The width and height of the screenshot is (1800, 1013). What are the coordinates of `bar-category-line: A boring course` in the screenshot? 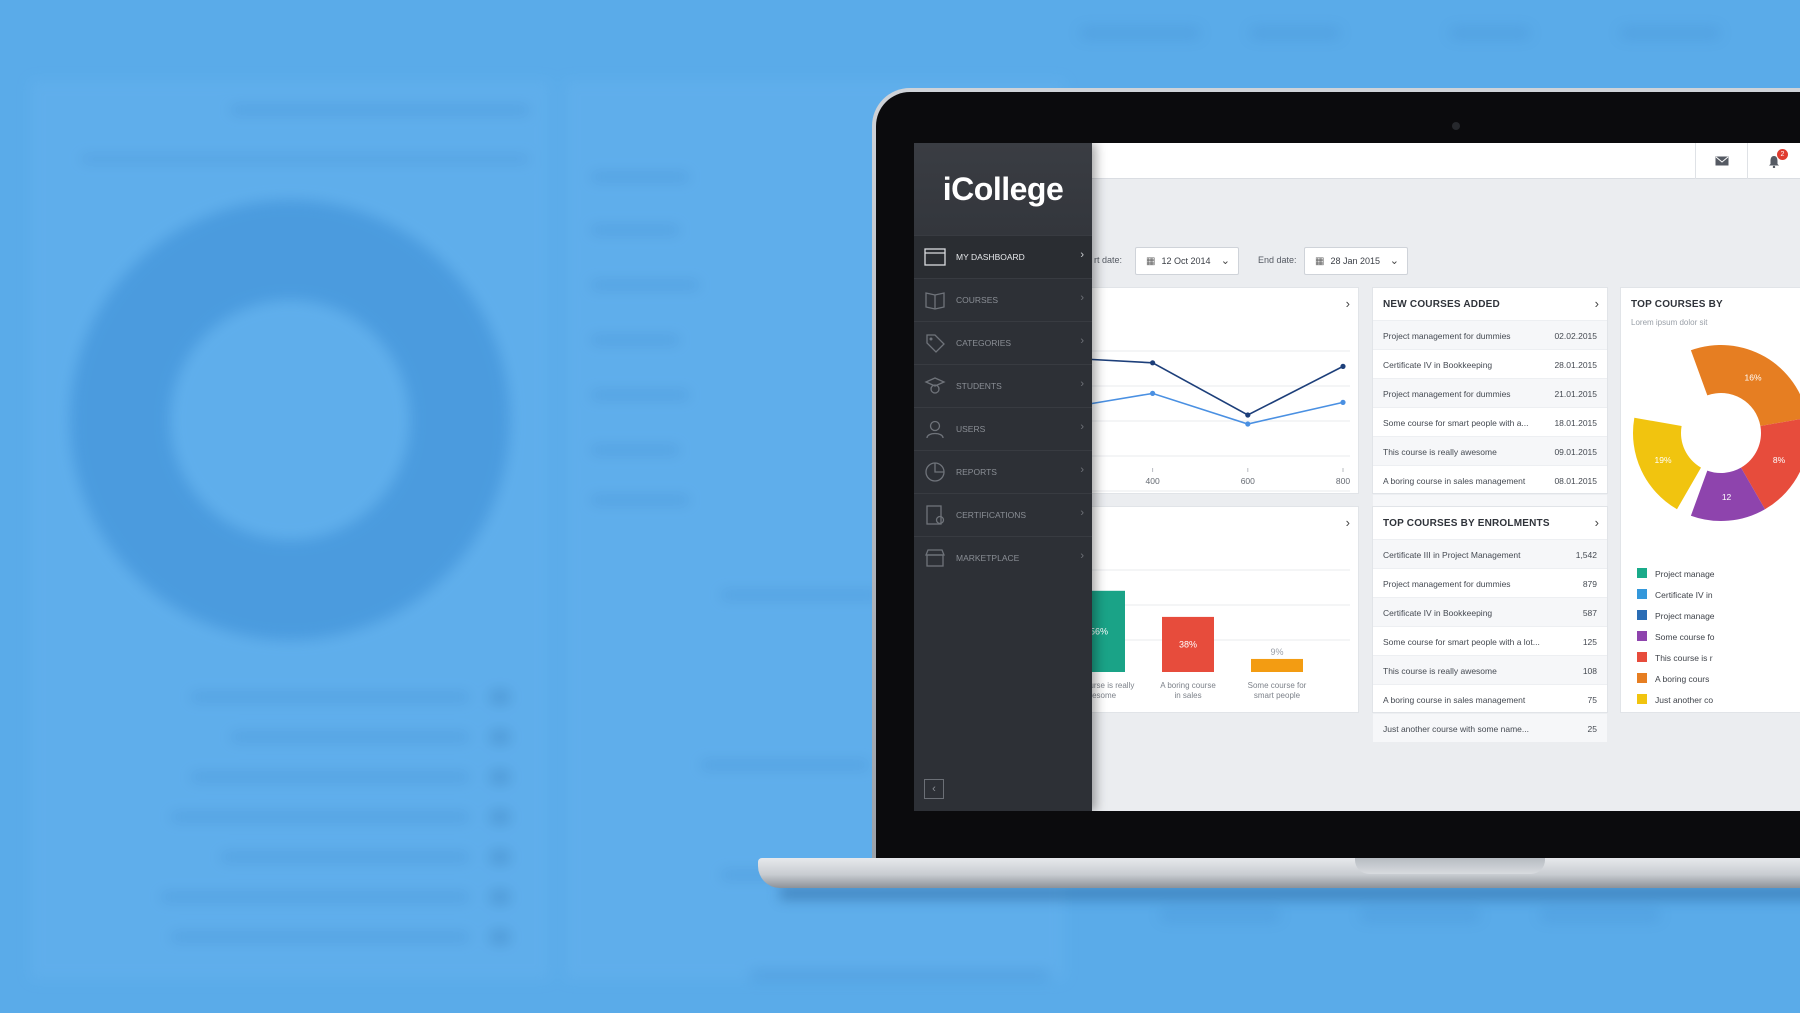 It's located at (1188, 685).